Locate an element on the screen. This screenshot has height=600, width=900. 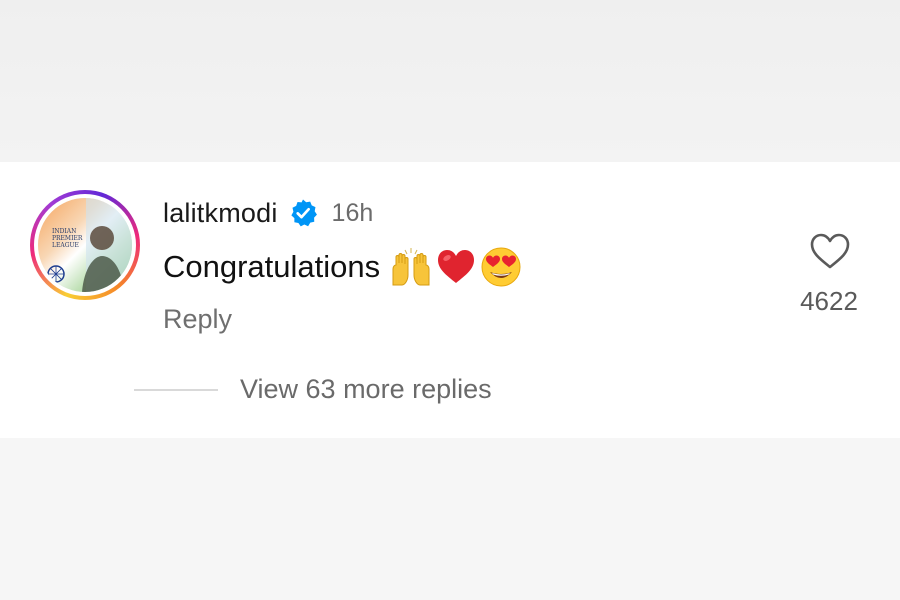
avatar: INDIAN PREMIER LEAGUE is located at coordinates (85, 245).